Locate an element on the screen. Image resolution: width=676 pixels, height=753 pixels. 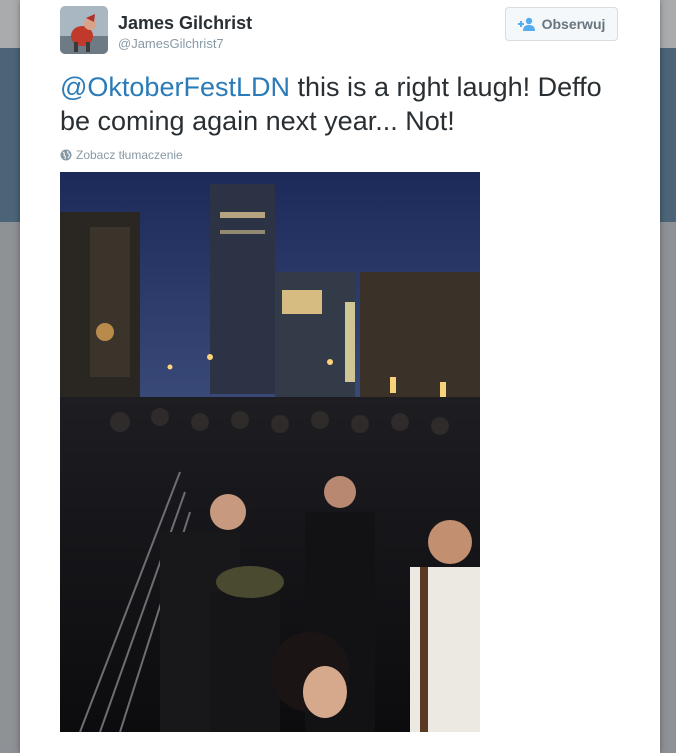
translate-label: Zobacz tłumaczenie is located at coordinates (129, 155).